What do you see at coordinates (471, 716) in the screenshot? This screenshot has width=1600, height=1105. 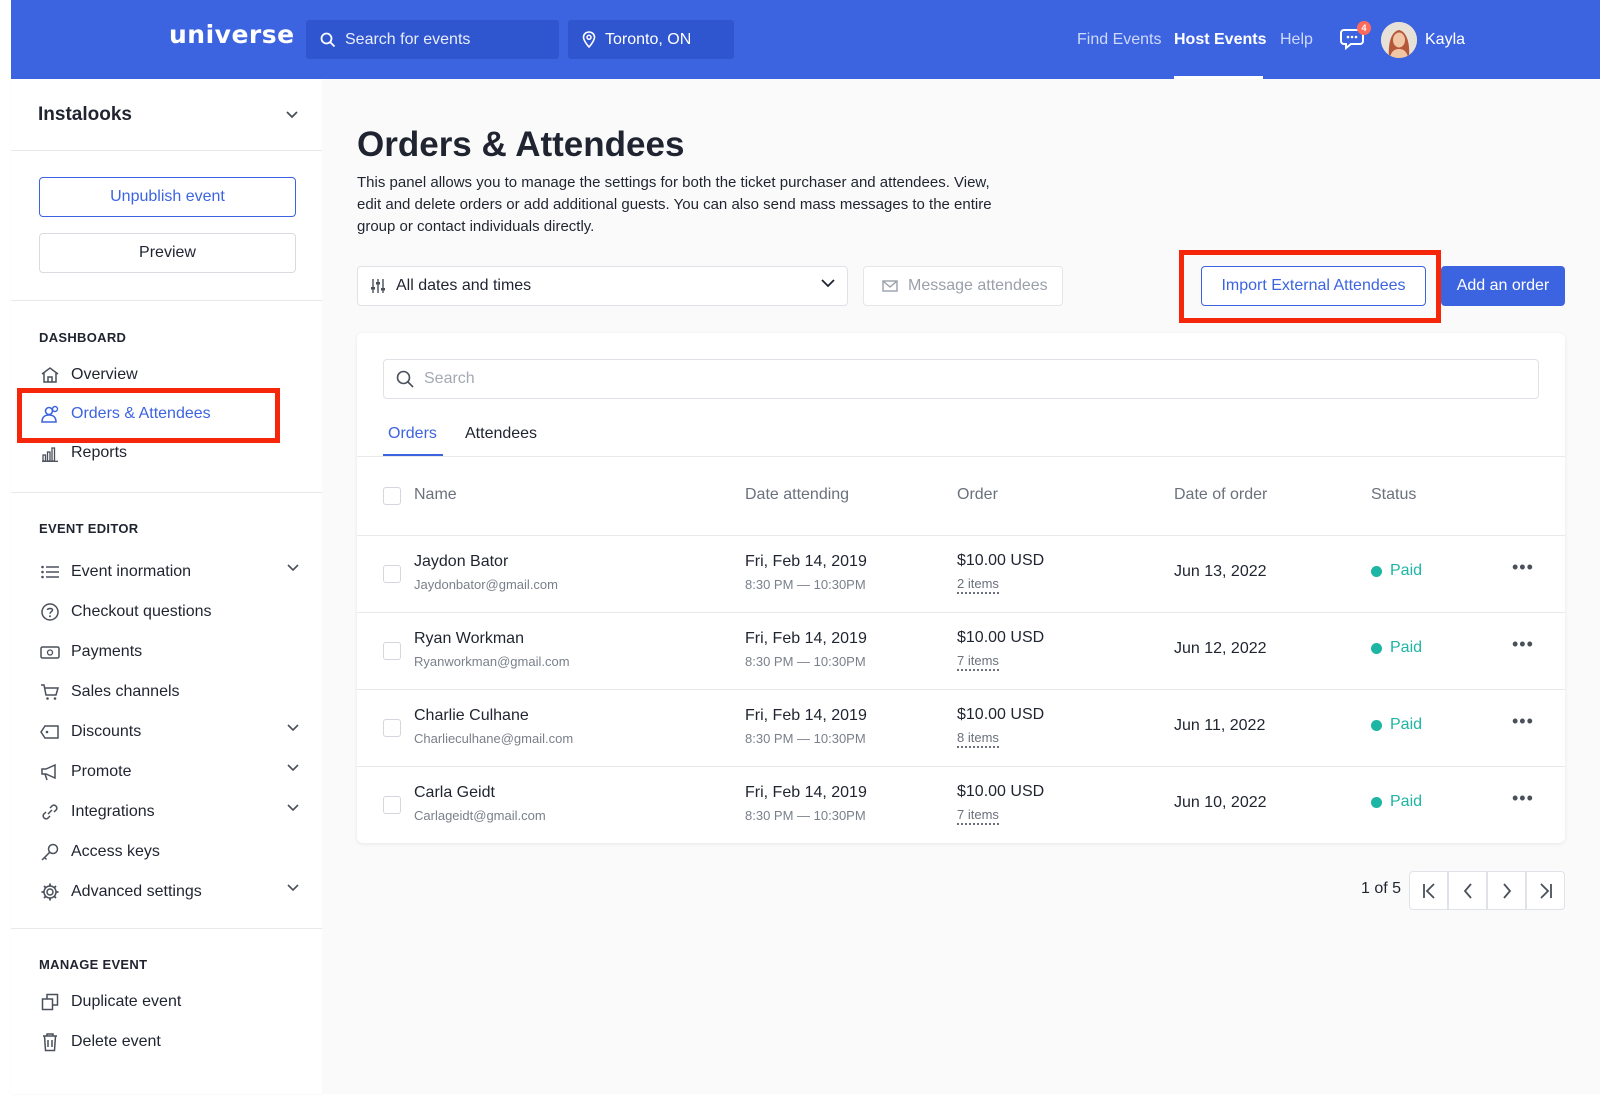 I see `attendee-name: Charlie Culhane` at bounding box center [471, 716].